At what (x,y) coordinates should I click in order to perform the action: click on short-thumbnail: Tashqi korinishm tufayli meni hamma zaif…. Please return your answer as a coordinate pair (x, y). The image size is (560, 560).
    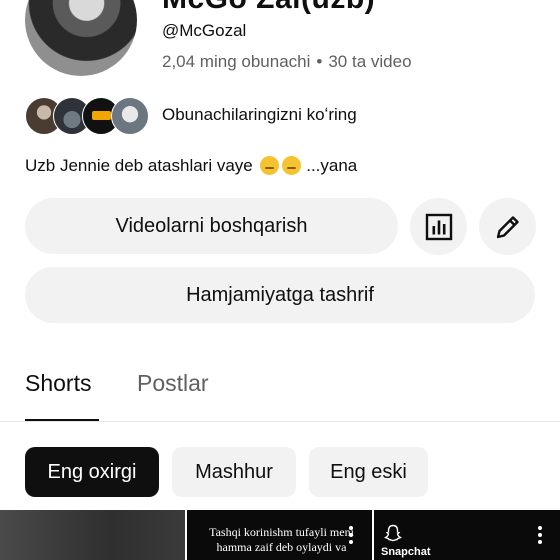
    Looking at the image, I should click on (279, 535).